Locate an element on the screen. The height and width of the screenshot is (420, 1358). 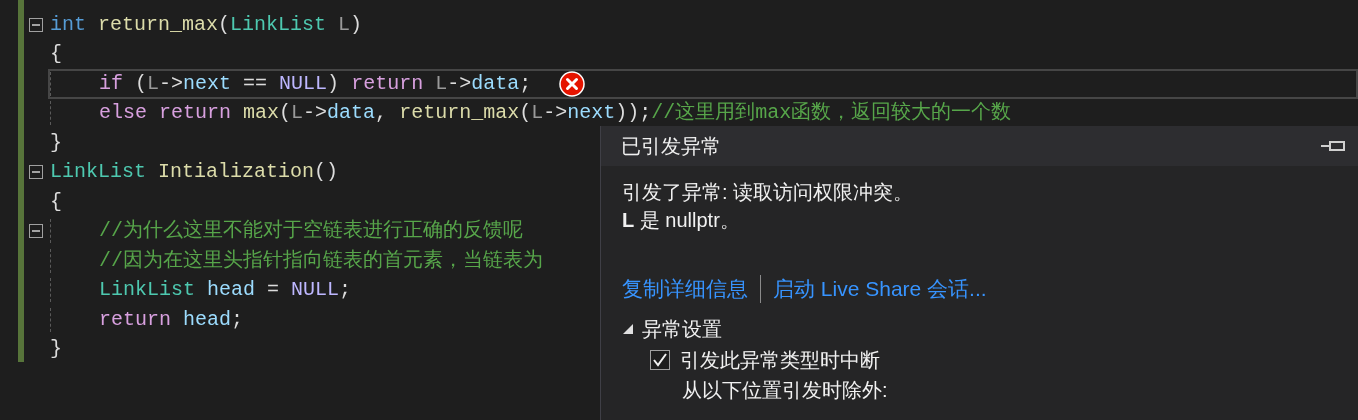
checkbox is located at coordinates (660, 360).